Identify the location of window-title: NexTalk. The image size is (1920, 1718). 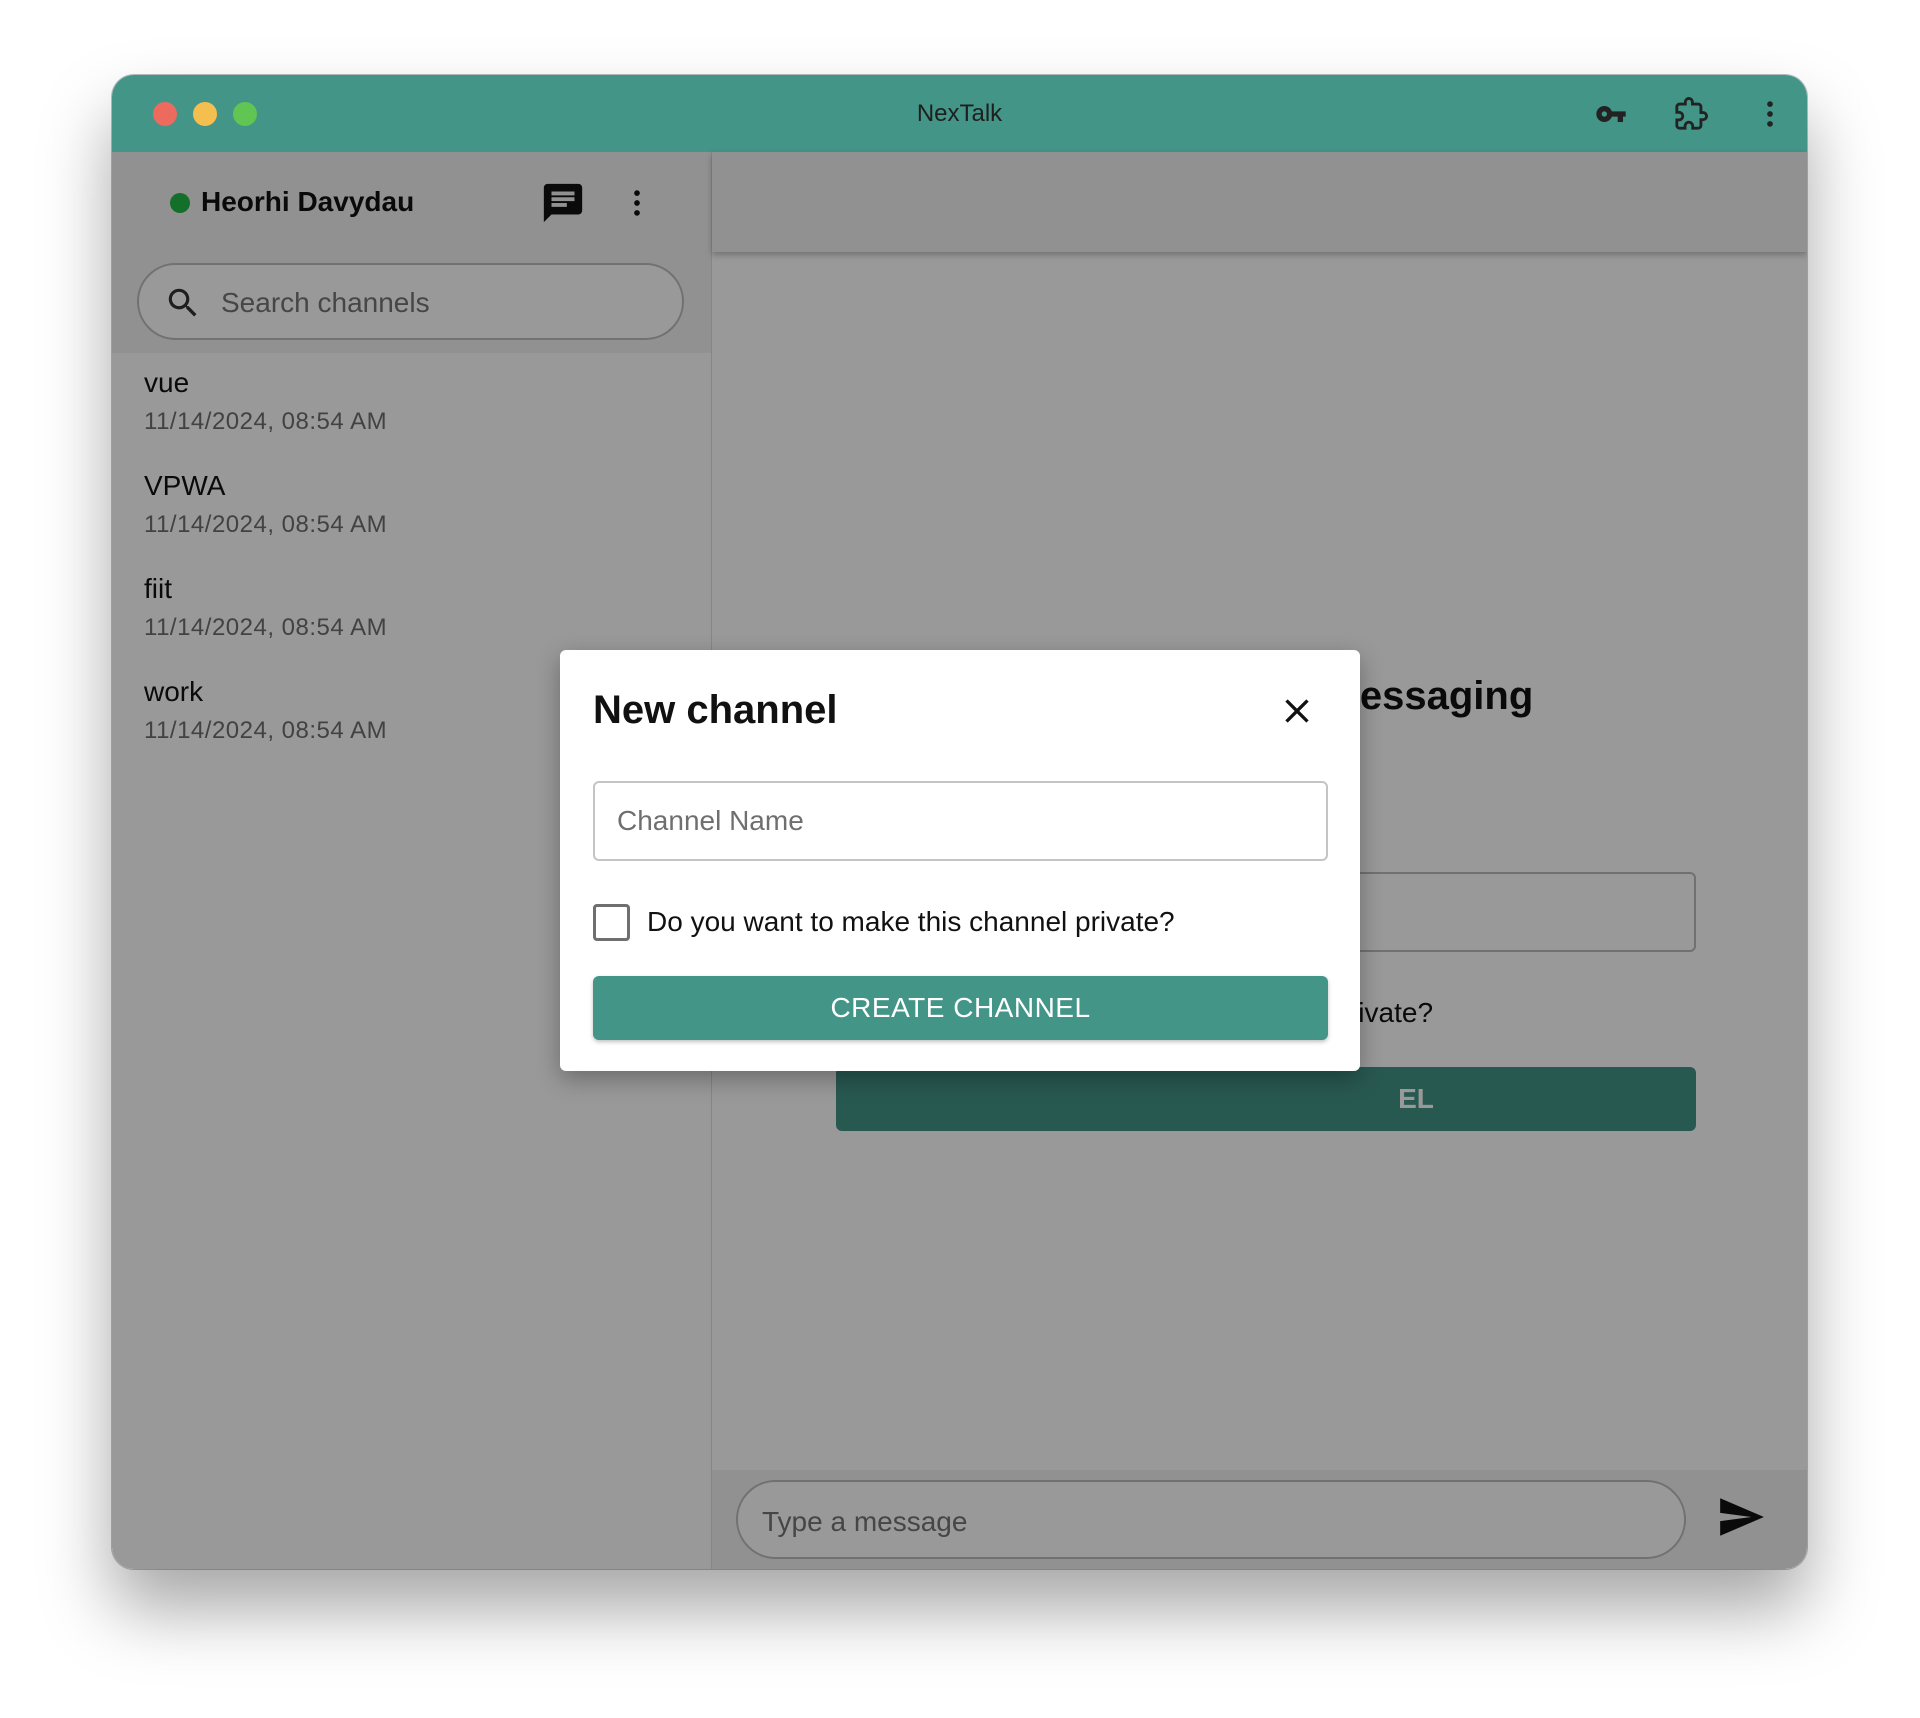
(959, 113).